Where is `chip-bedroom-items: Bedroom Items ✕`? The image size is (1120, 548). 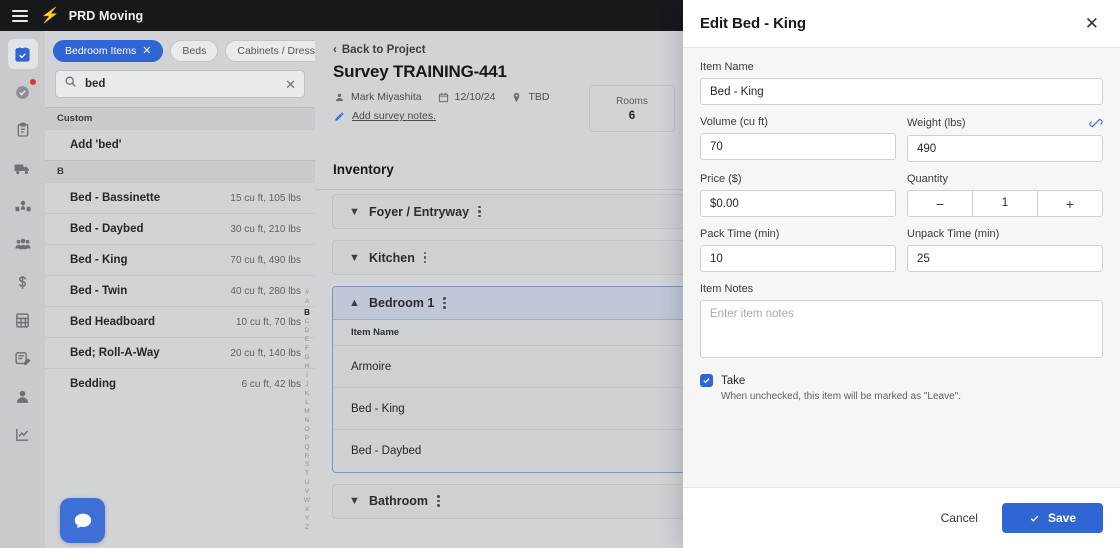 chip-bedroom-items: Bedroom Items ✕ is located at coordinates (108, 51).